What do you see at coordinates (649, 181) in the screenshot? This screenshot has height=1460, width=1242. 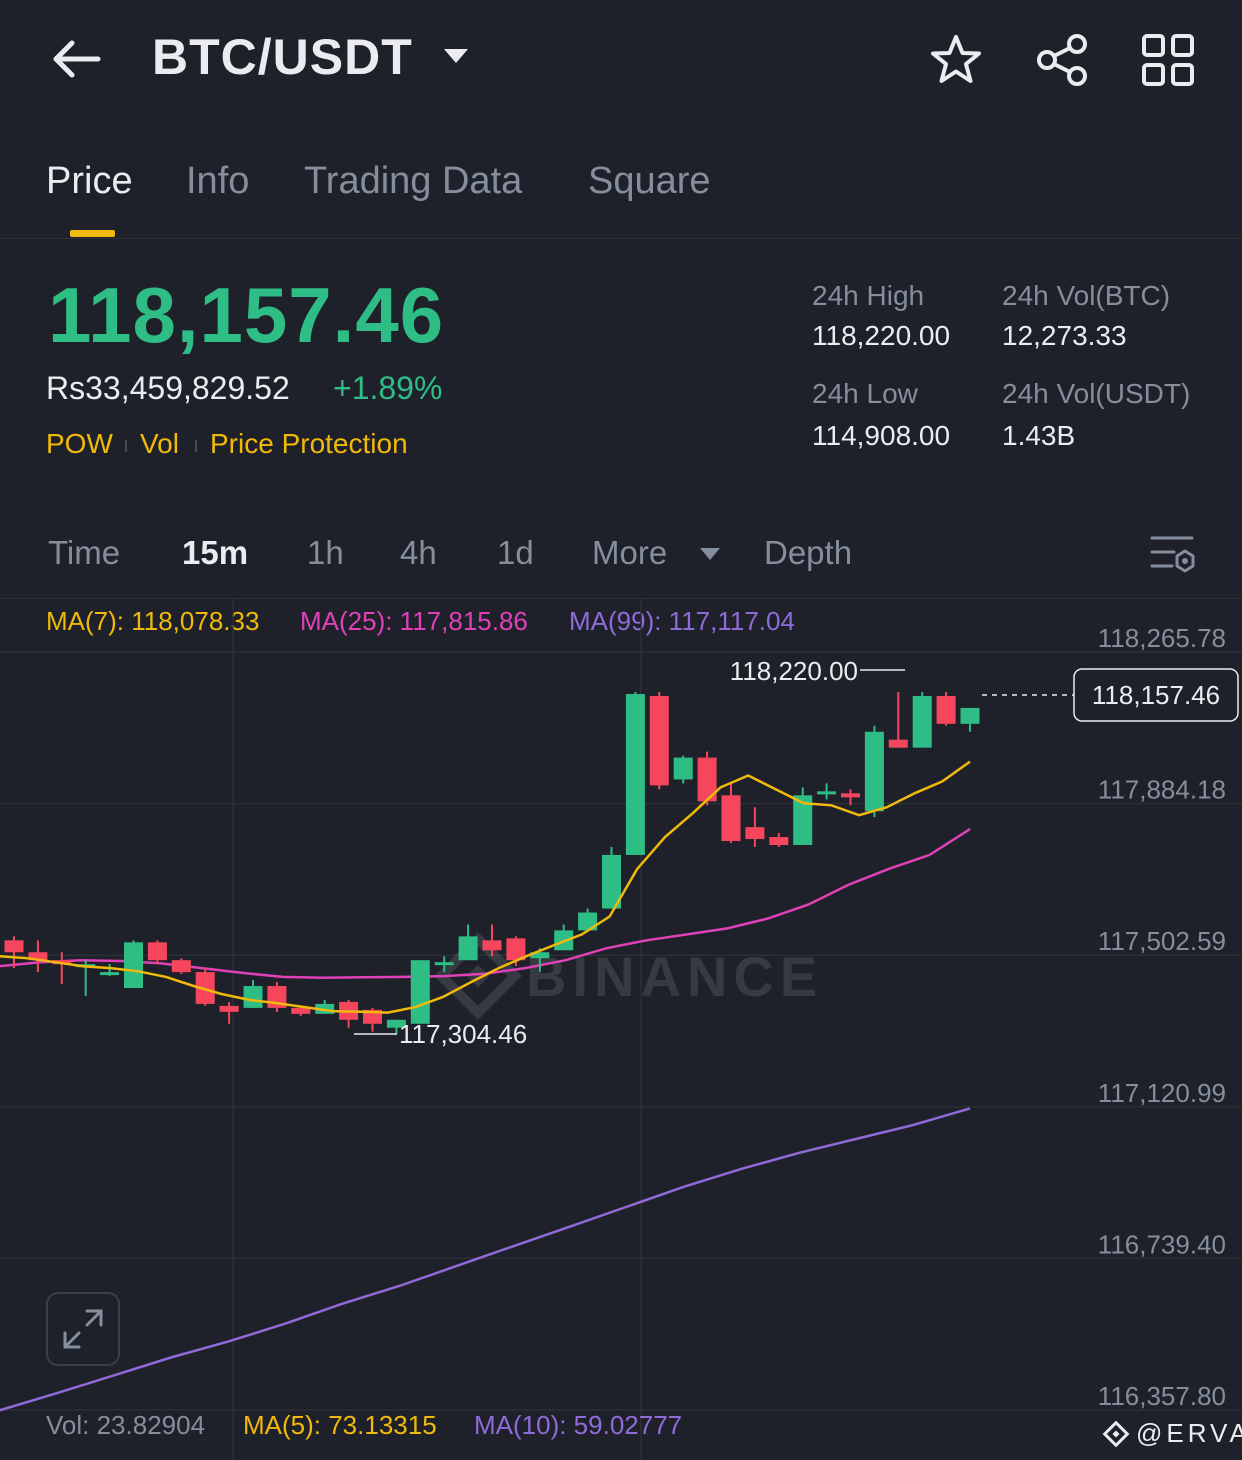 I see `tab-square: Square` at bounding box center [649, 181].